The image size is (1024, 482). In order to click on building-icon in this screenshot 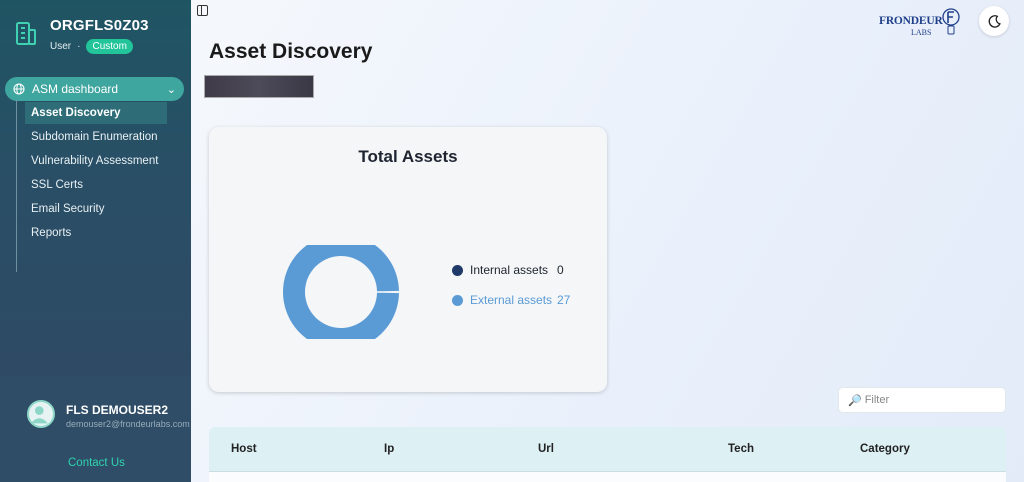, I will do `click(26, 33)`.